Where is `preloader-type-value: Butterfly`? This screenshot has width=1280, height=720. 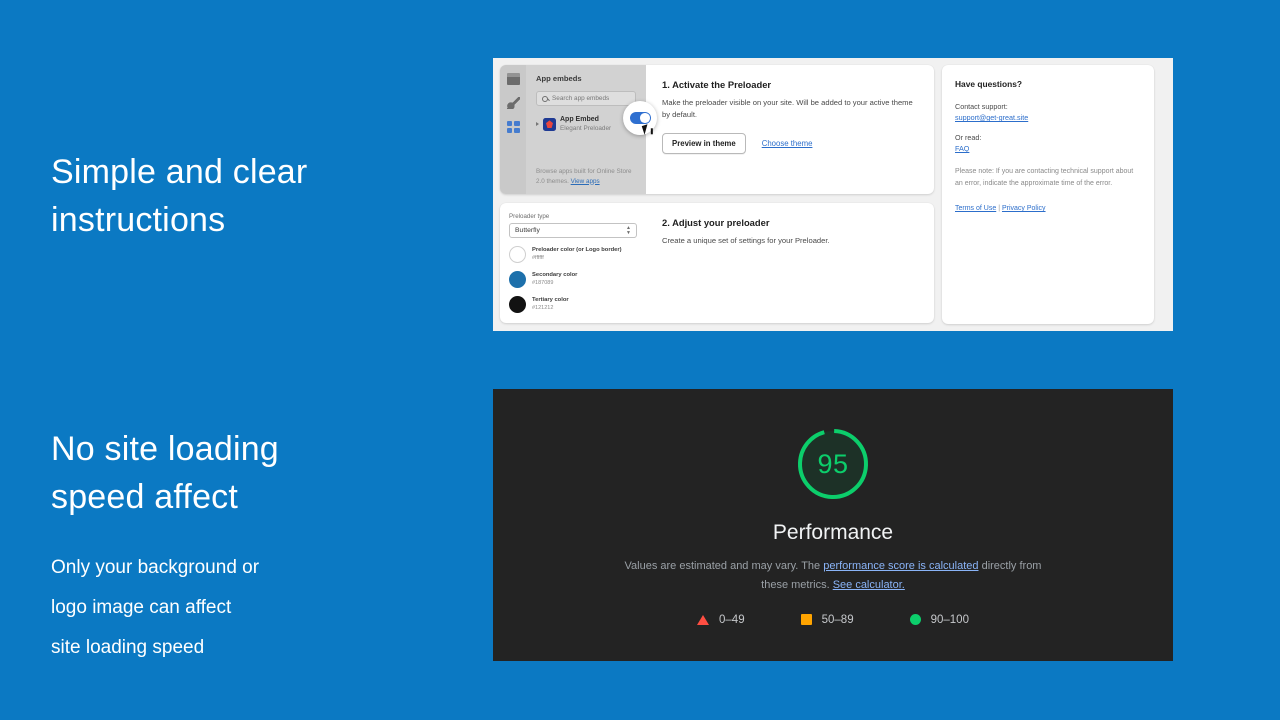
preloader-type-value: Butterfly is located at coordinates (527, 230).